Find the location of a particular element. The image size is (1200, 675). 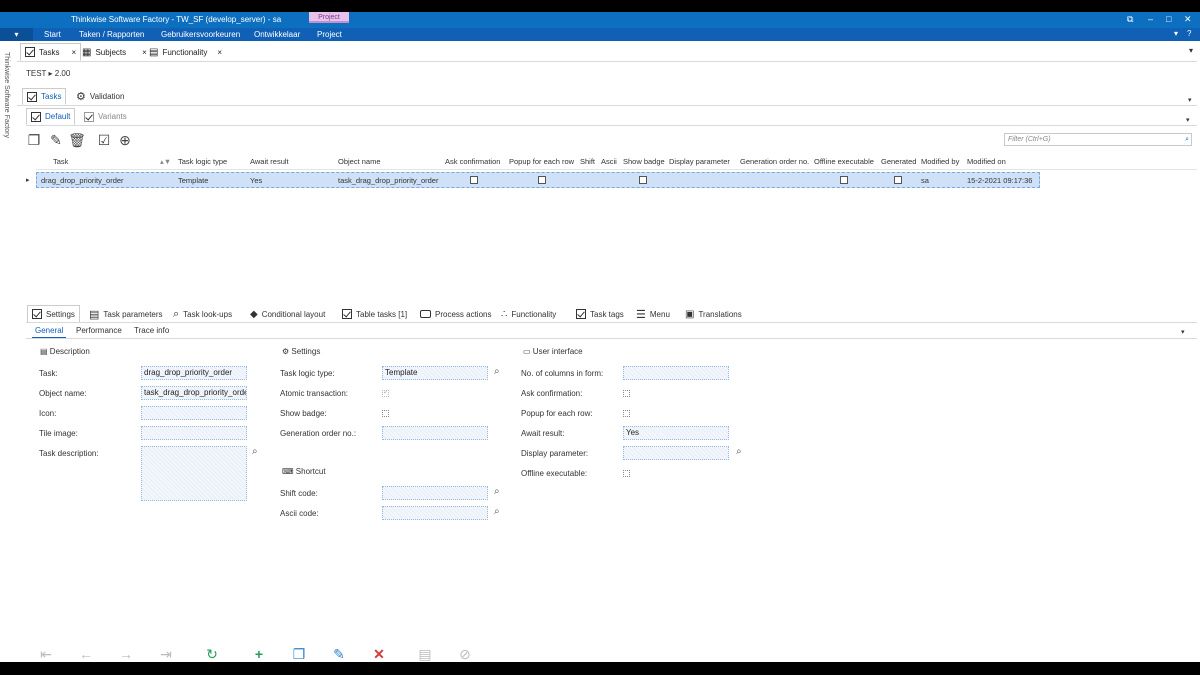

column-header-generated: Generated is located at coordinates (898, 161).